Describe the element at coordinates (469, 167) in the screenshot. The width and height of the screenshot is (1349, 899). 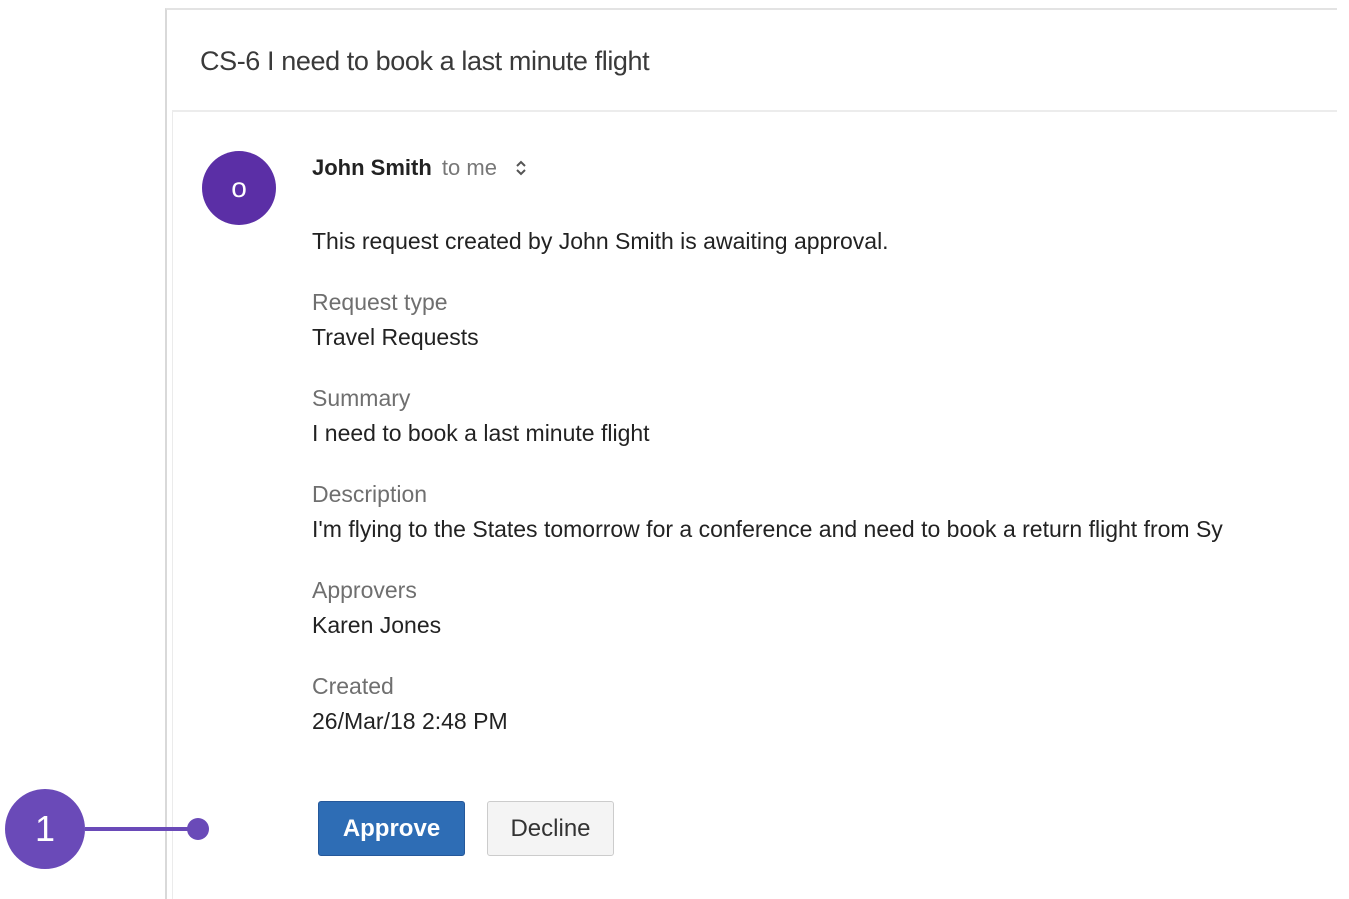
I see `recipient-label: to me` at that location.